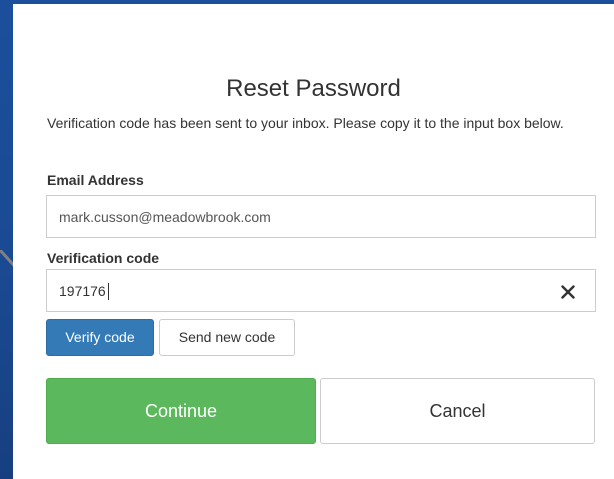  What do you see at coordinates (103, 258) in the screenshot?
I see `verification-code-label: Verification code` at bounding box center [103, 258].